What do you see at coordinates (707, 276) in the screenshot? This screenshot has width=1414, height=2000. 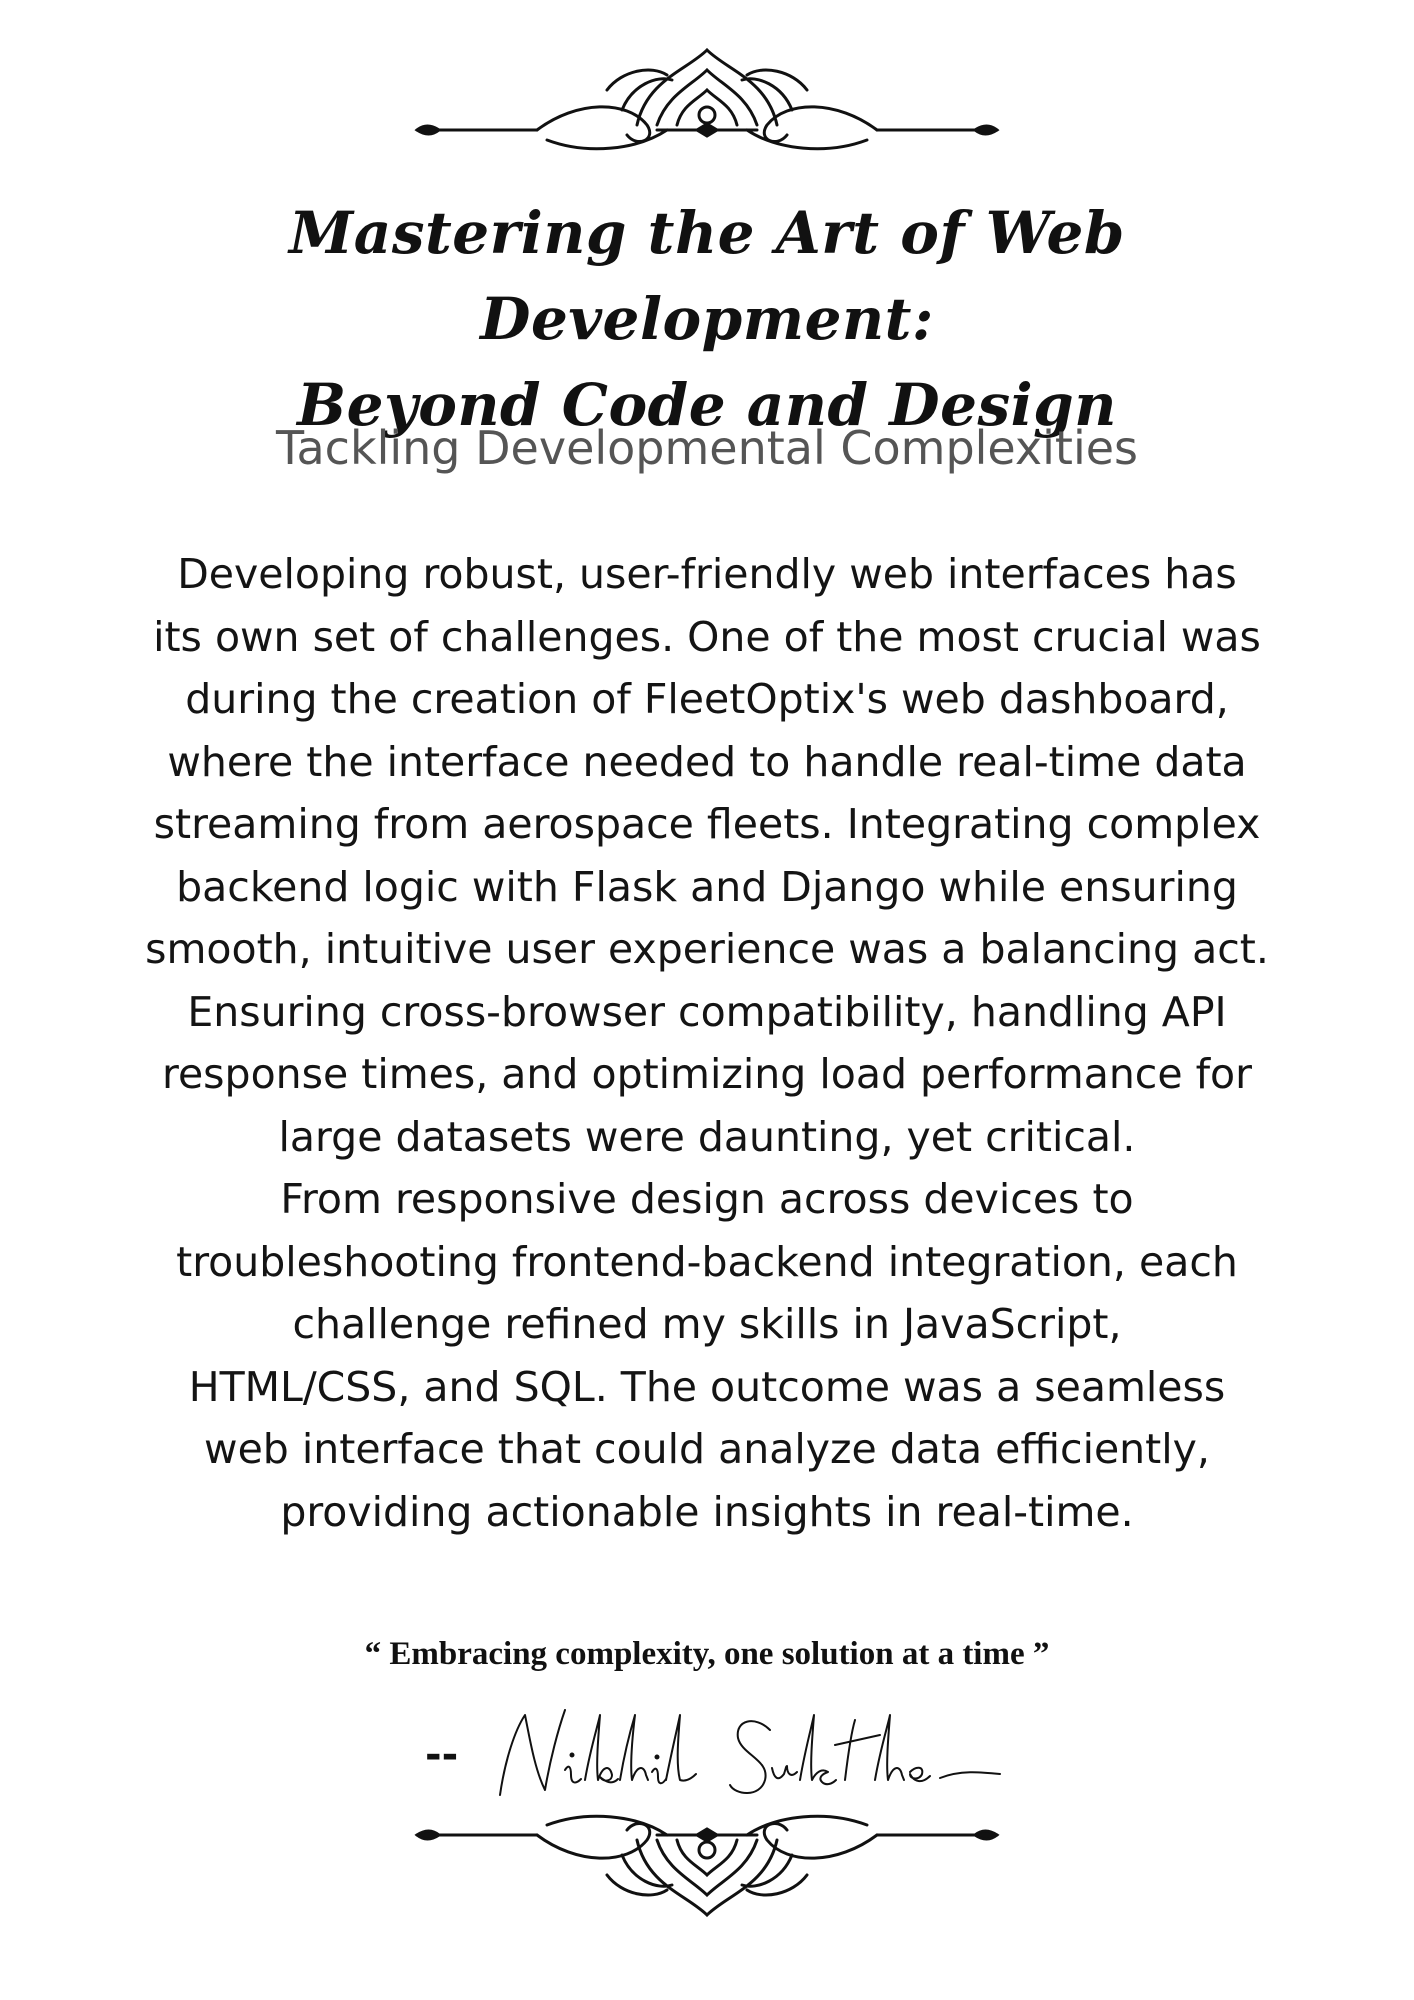 I see `title-line-1: Mastering the Art of Web Development:` at bounding box center [707, 276].